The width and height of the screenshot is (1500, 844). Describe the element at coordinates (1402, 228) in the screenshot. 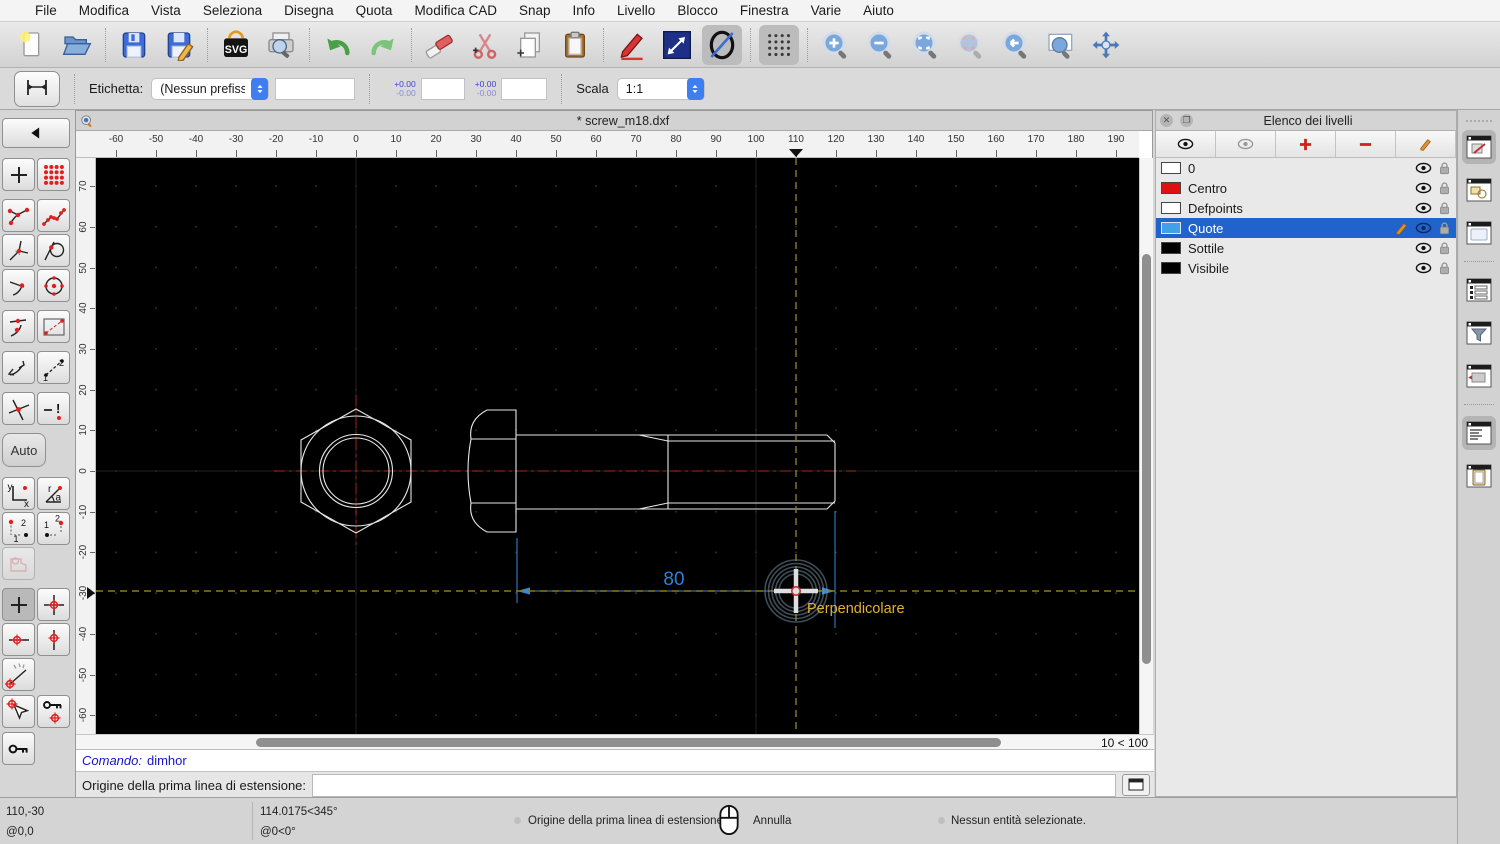

I see `layer-edit-pencil-icon` at that location.